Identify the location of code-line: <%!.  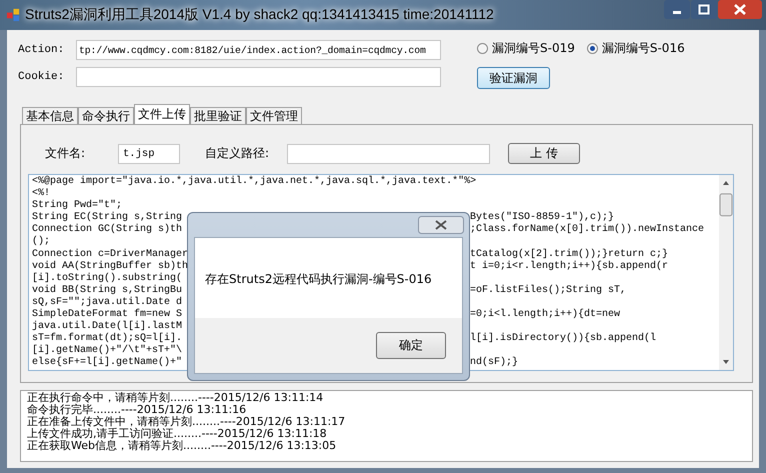
(41, 194).